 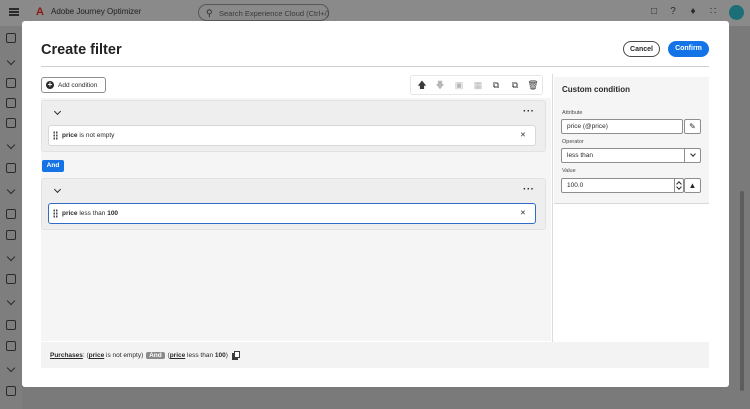 I want to click on confirm-button: Confirm, so click(x=688, y=49).